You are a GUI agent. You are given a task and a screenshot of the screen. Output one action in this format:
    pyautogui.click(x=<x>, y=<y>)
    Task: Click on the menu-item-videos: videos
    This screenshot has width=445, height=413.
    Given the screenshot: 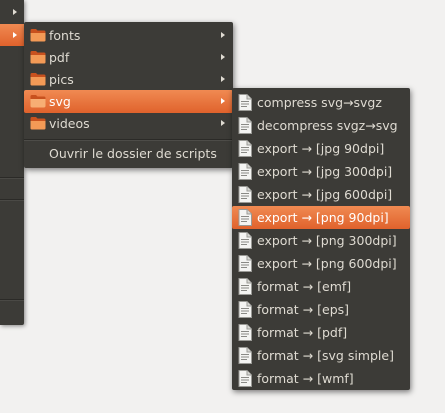 What is the action you would take?
    pyautogui.click(x=128, y=123)
    